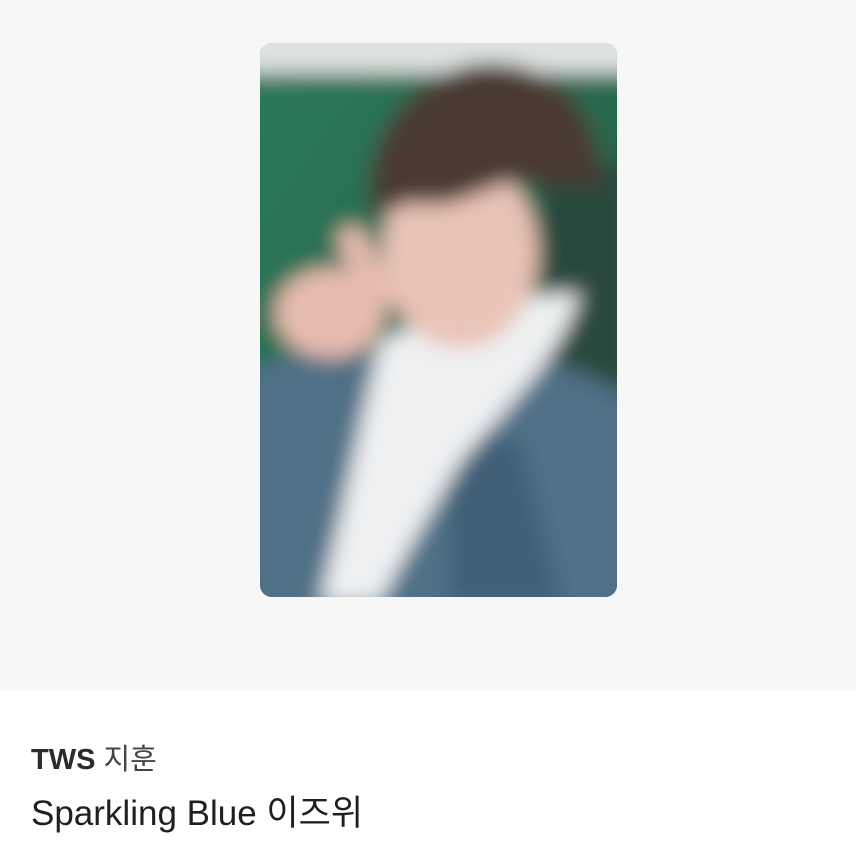  I want to click on product-title: Sparkling Blue 이즈위, so click(197, 813).